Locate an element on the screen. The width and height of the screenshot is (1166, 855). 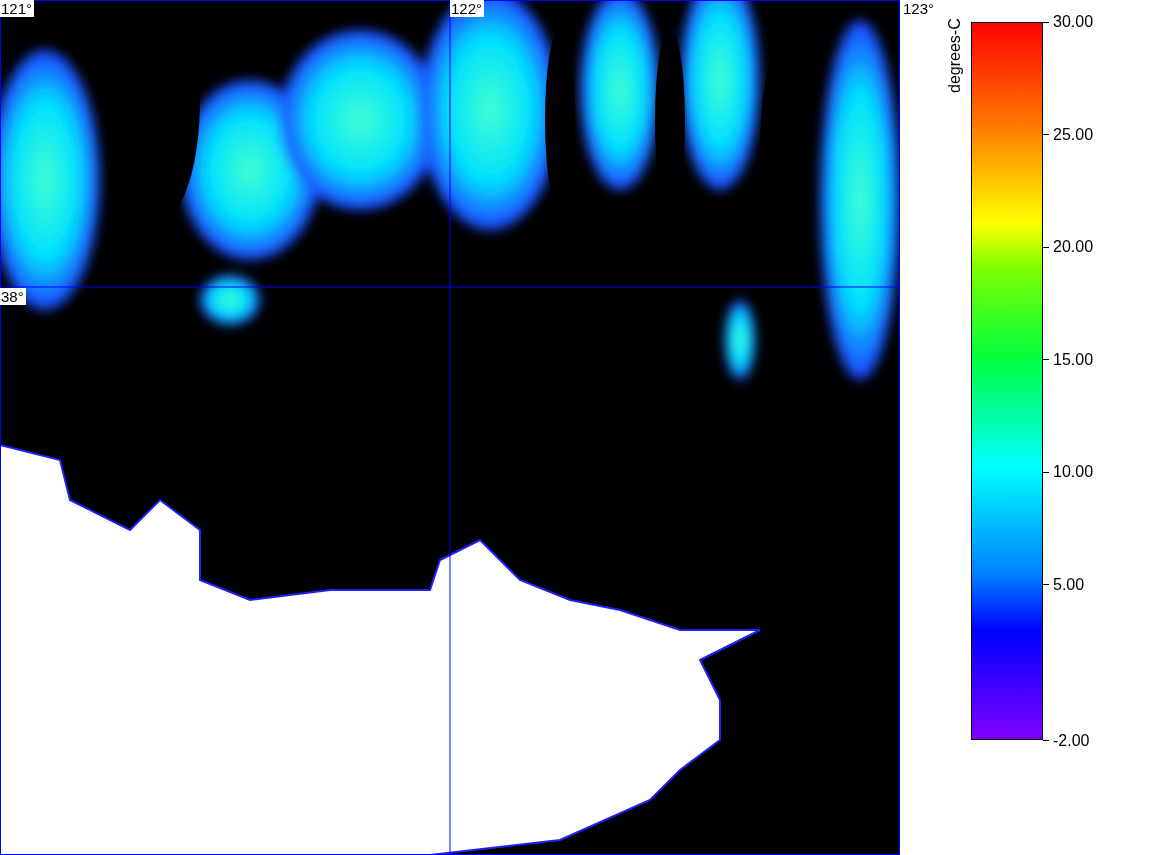
tick-label: -2.00 is located at coordinates (1071, 740).